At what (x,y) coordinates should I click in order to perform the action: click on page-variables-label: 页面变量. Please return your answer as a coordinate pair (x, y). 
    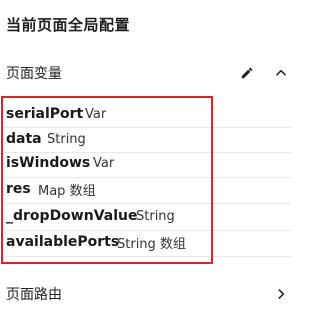
    Looking at the image, I should click on (34, 74).